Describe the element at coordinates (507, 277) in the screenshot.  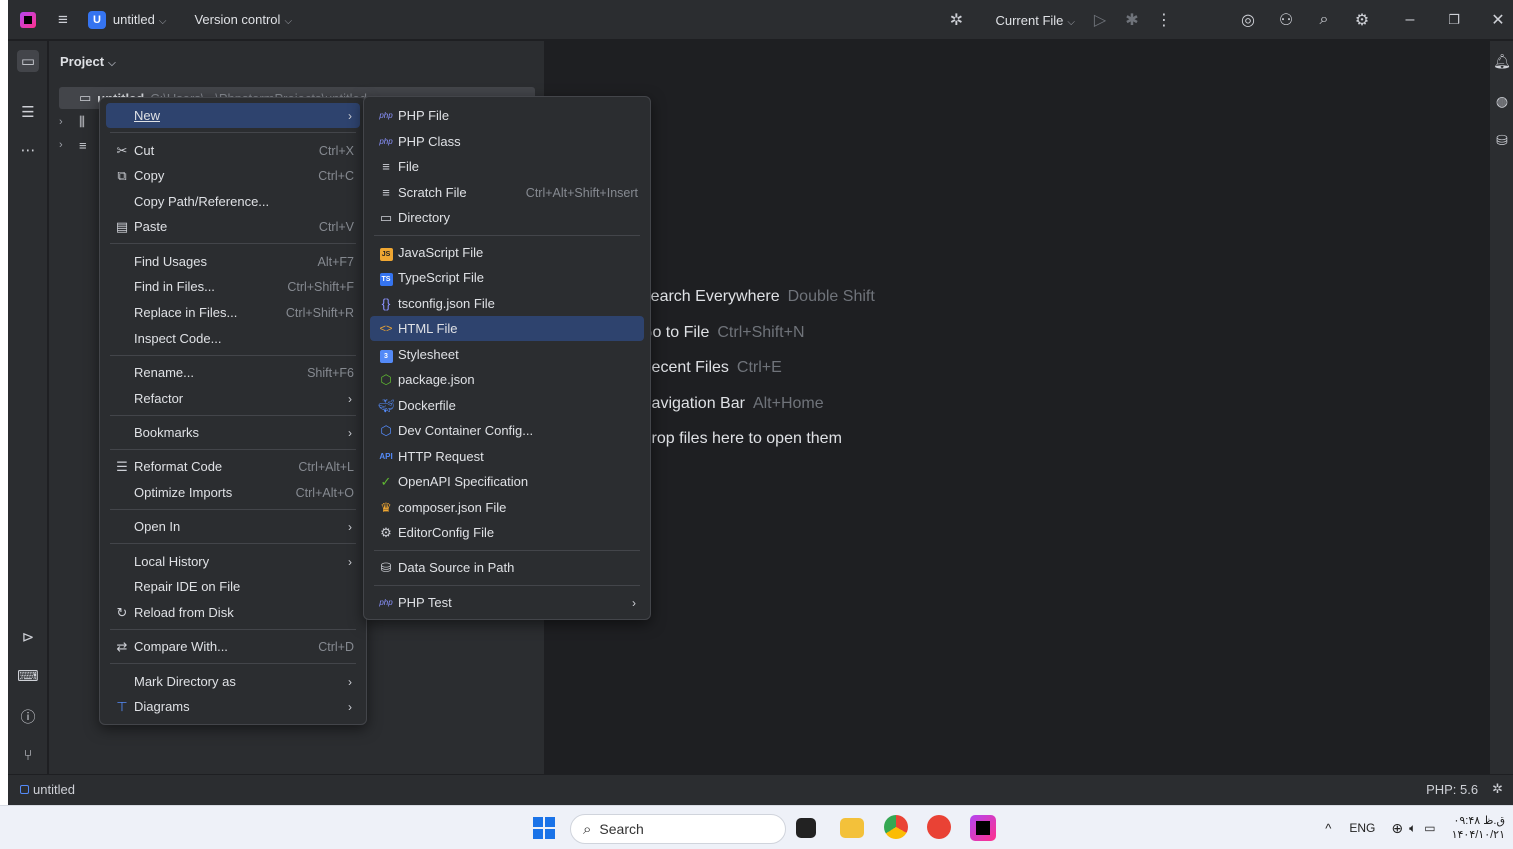
I see `submenu-item-typescript-file: TS TypeScript File` at that location.